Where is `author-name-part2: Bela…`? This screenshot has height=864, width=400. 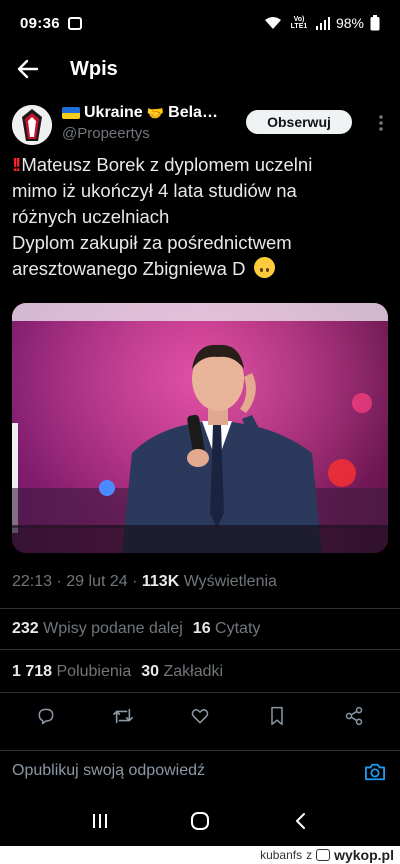
author-name-part2: Bela… is located at coordinates (193, 112).